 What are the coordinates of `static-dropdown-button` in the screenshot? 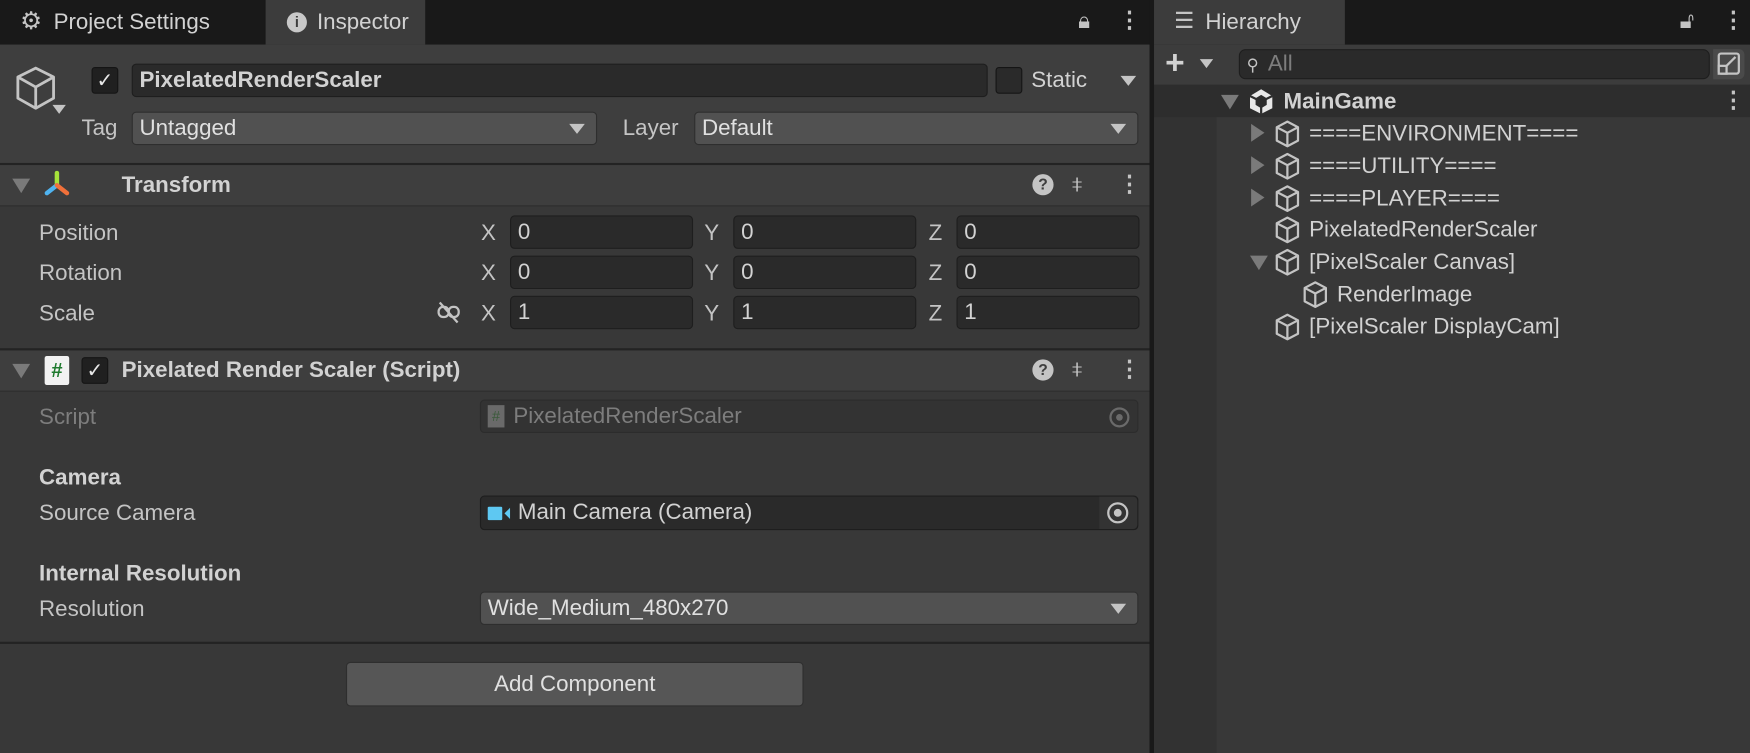 It's located at (1128, 80).